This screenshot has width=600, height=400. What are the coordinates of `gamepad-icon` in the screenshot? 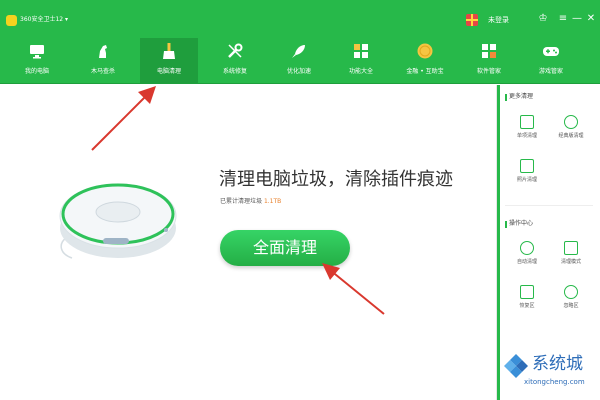 It's located at (551, 51).